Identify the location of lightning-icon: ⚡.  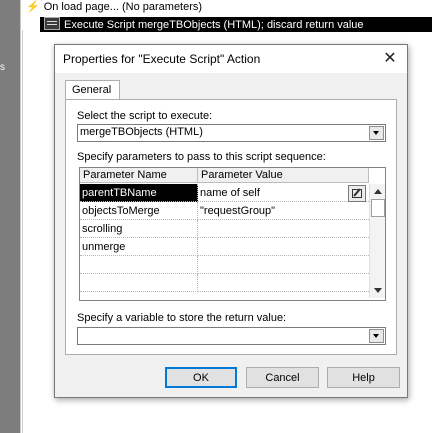
(33, 7).